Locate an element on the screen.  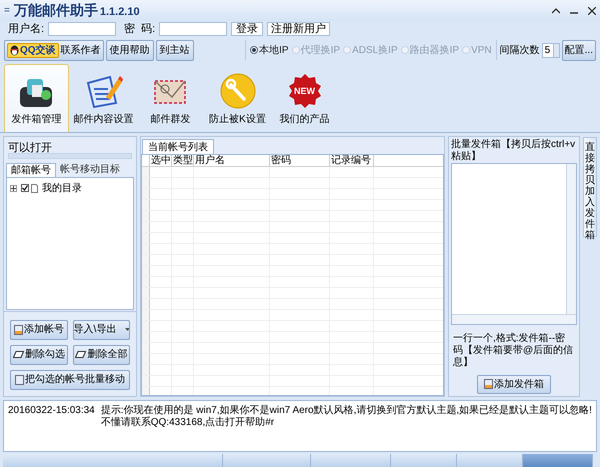
ip-radio: 本地IP is located at coordinates (269, 50).